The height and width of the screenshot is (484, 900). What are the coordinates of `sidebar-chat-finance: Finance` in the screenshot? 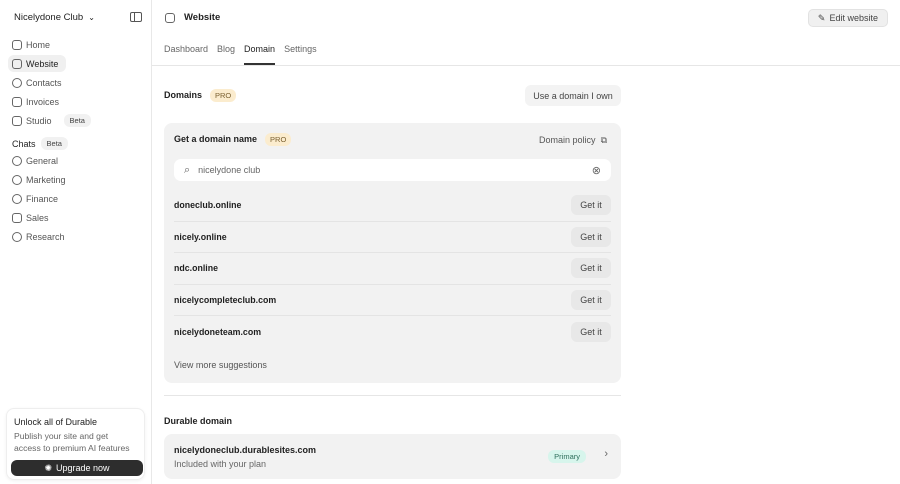 It's located at (78, 198).